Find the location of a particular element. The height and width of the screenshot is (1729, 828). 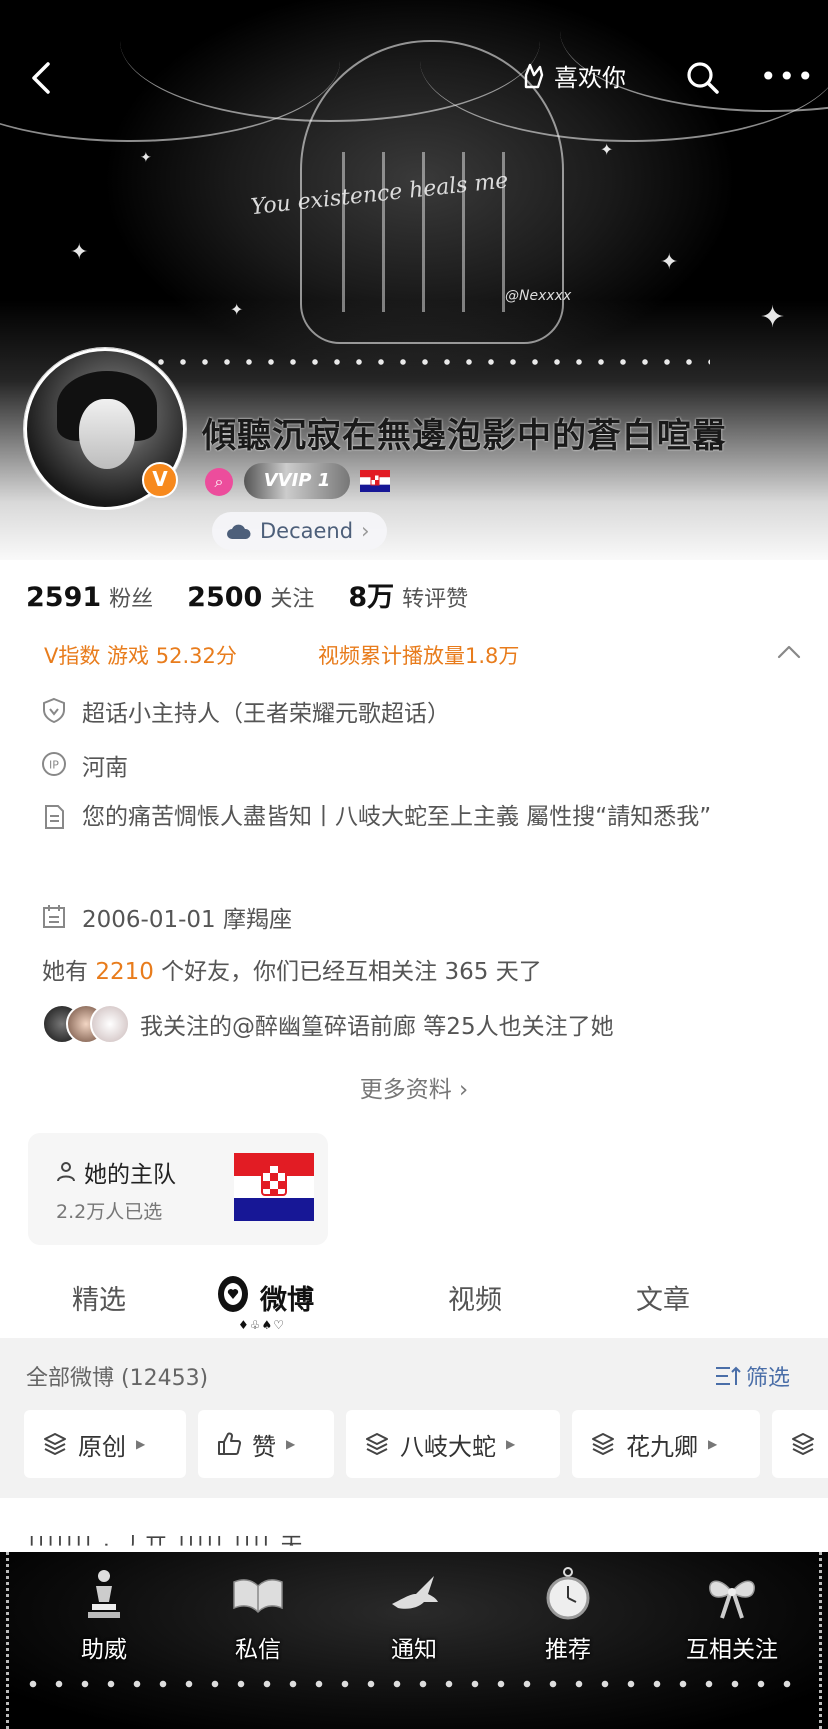

tab-weibo: 微博 is located at coordinates (287, 1297).